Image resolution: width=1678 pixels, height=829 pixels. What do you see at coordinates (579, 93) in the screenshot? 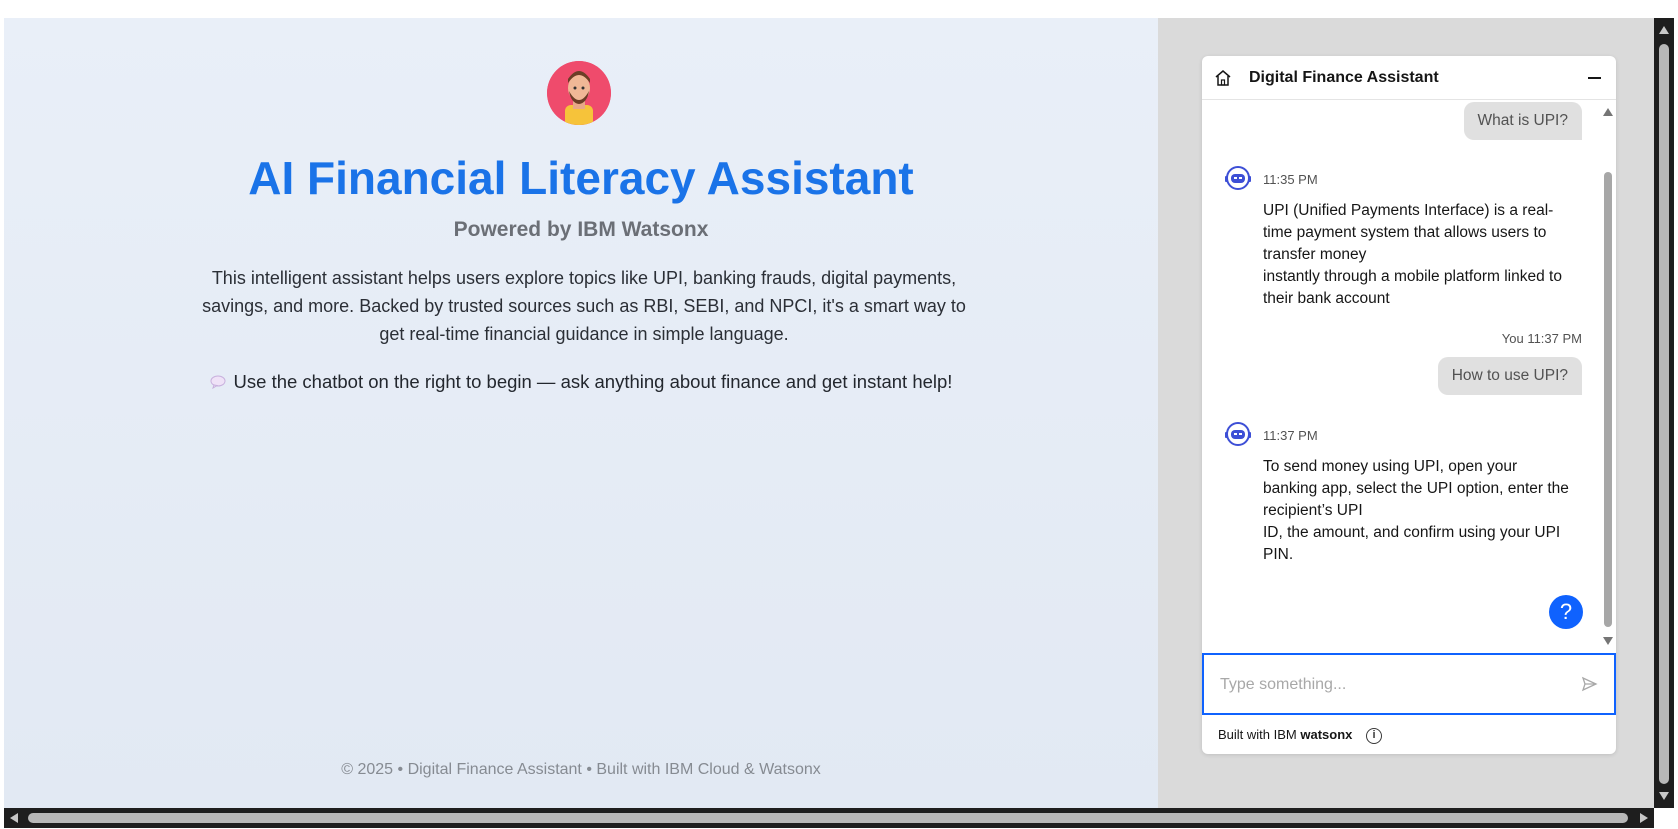
I see `user-avatar-icon` at bounding box center [579, 93].